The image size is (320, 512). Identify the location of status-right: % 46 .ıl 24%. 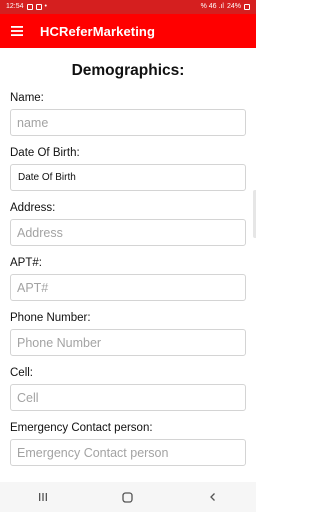
(225, 7).